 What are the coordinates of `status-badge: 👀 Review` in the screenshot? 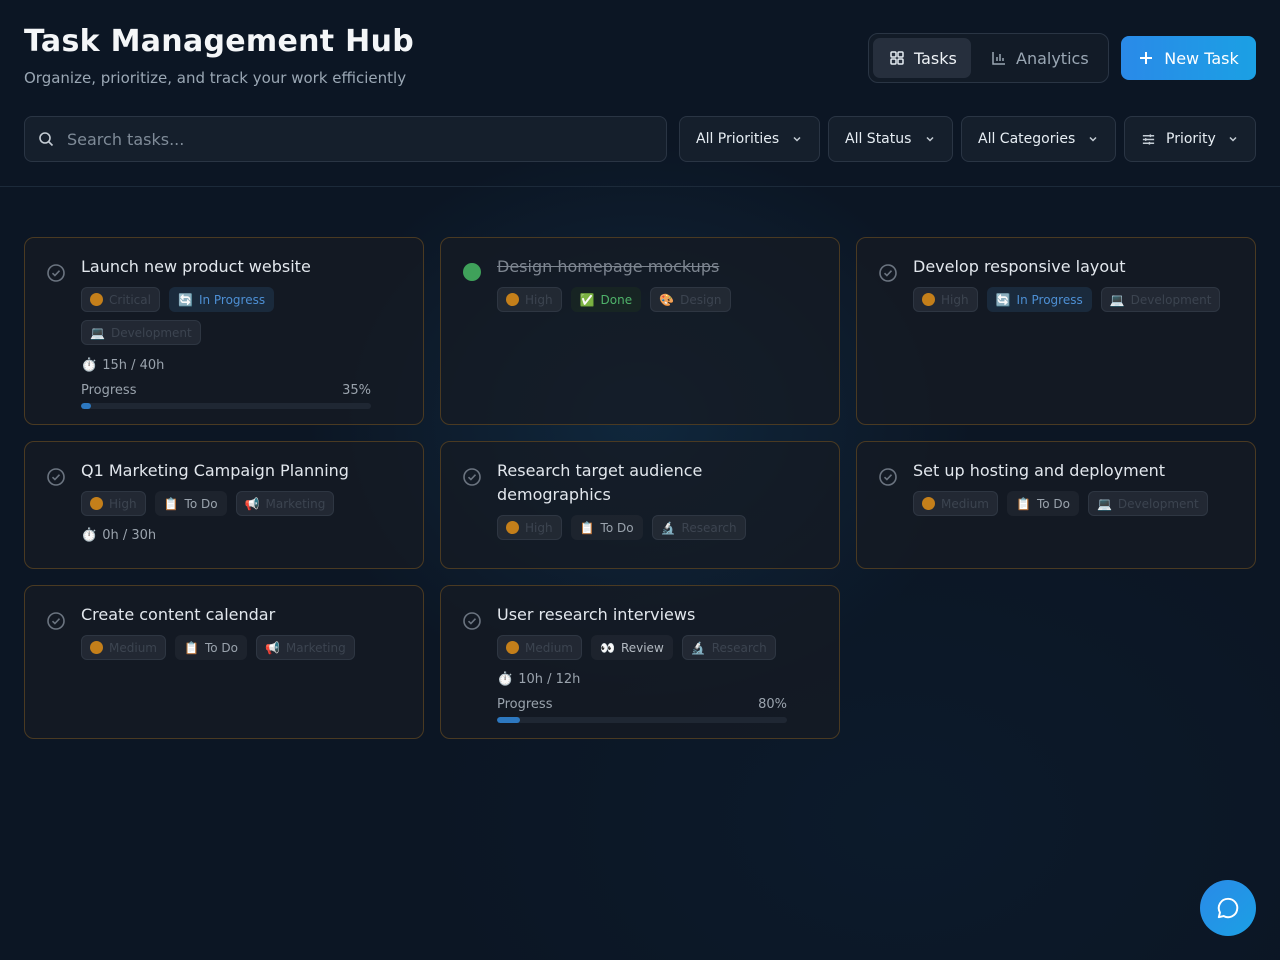 It's located at (631, 647).